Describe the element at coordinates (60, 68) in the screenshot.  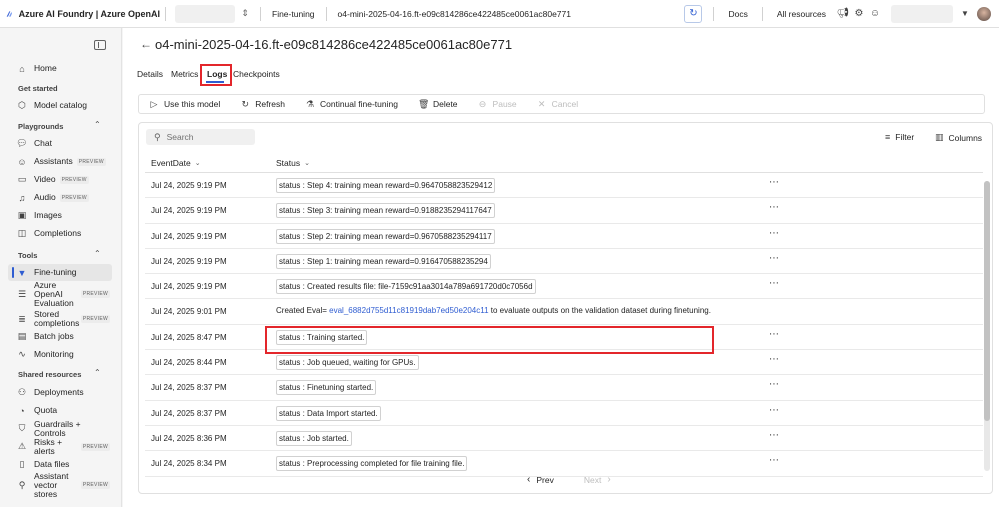
I see `sidebar-item-home: ⌂ Home` at that location.